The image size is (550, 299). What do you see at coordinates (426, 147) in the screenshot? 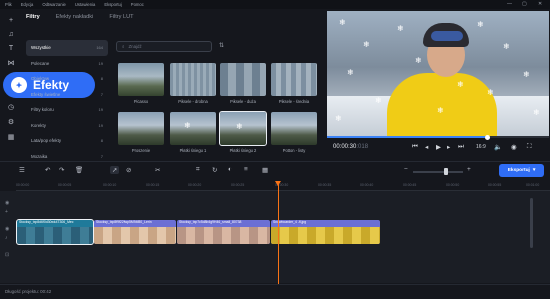
I see `step-back-icon: ◂` at bounding box center [426, 147].